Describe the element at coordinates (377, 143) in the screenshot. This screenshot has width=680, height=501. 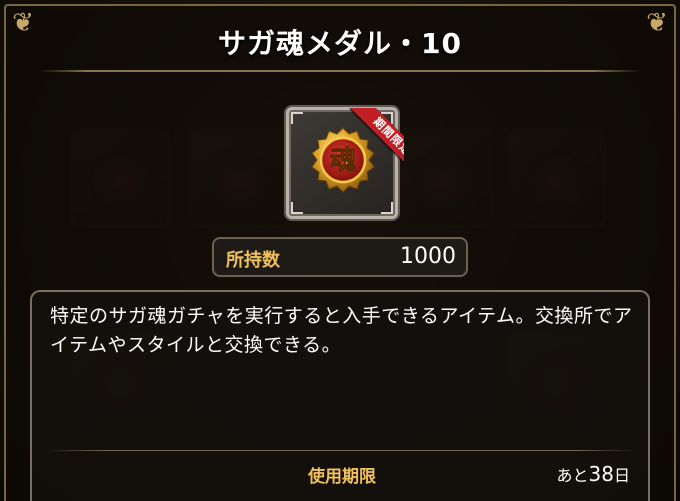
I see `limited-time-badge-label: 期間限定` at that location.